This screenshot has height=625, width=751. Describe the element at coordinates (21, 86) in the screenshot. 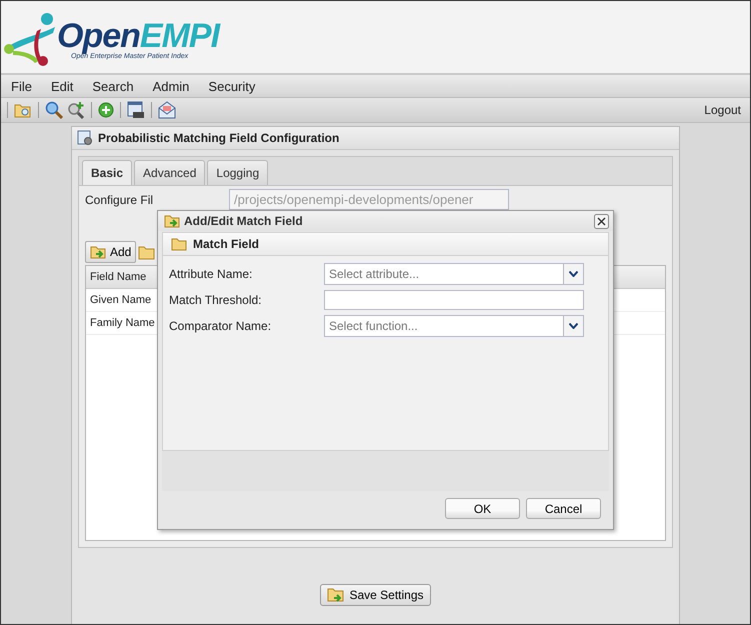

I see `menu-item: File` at that location.